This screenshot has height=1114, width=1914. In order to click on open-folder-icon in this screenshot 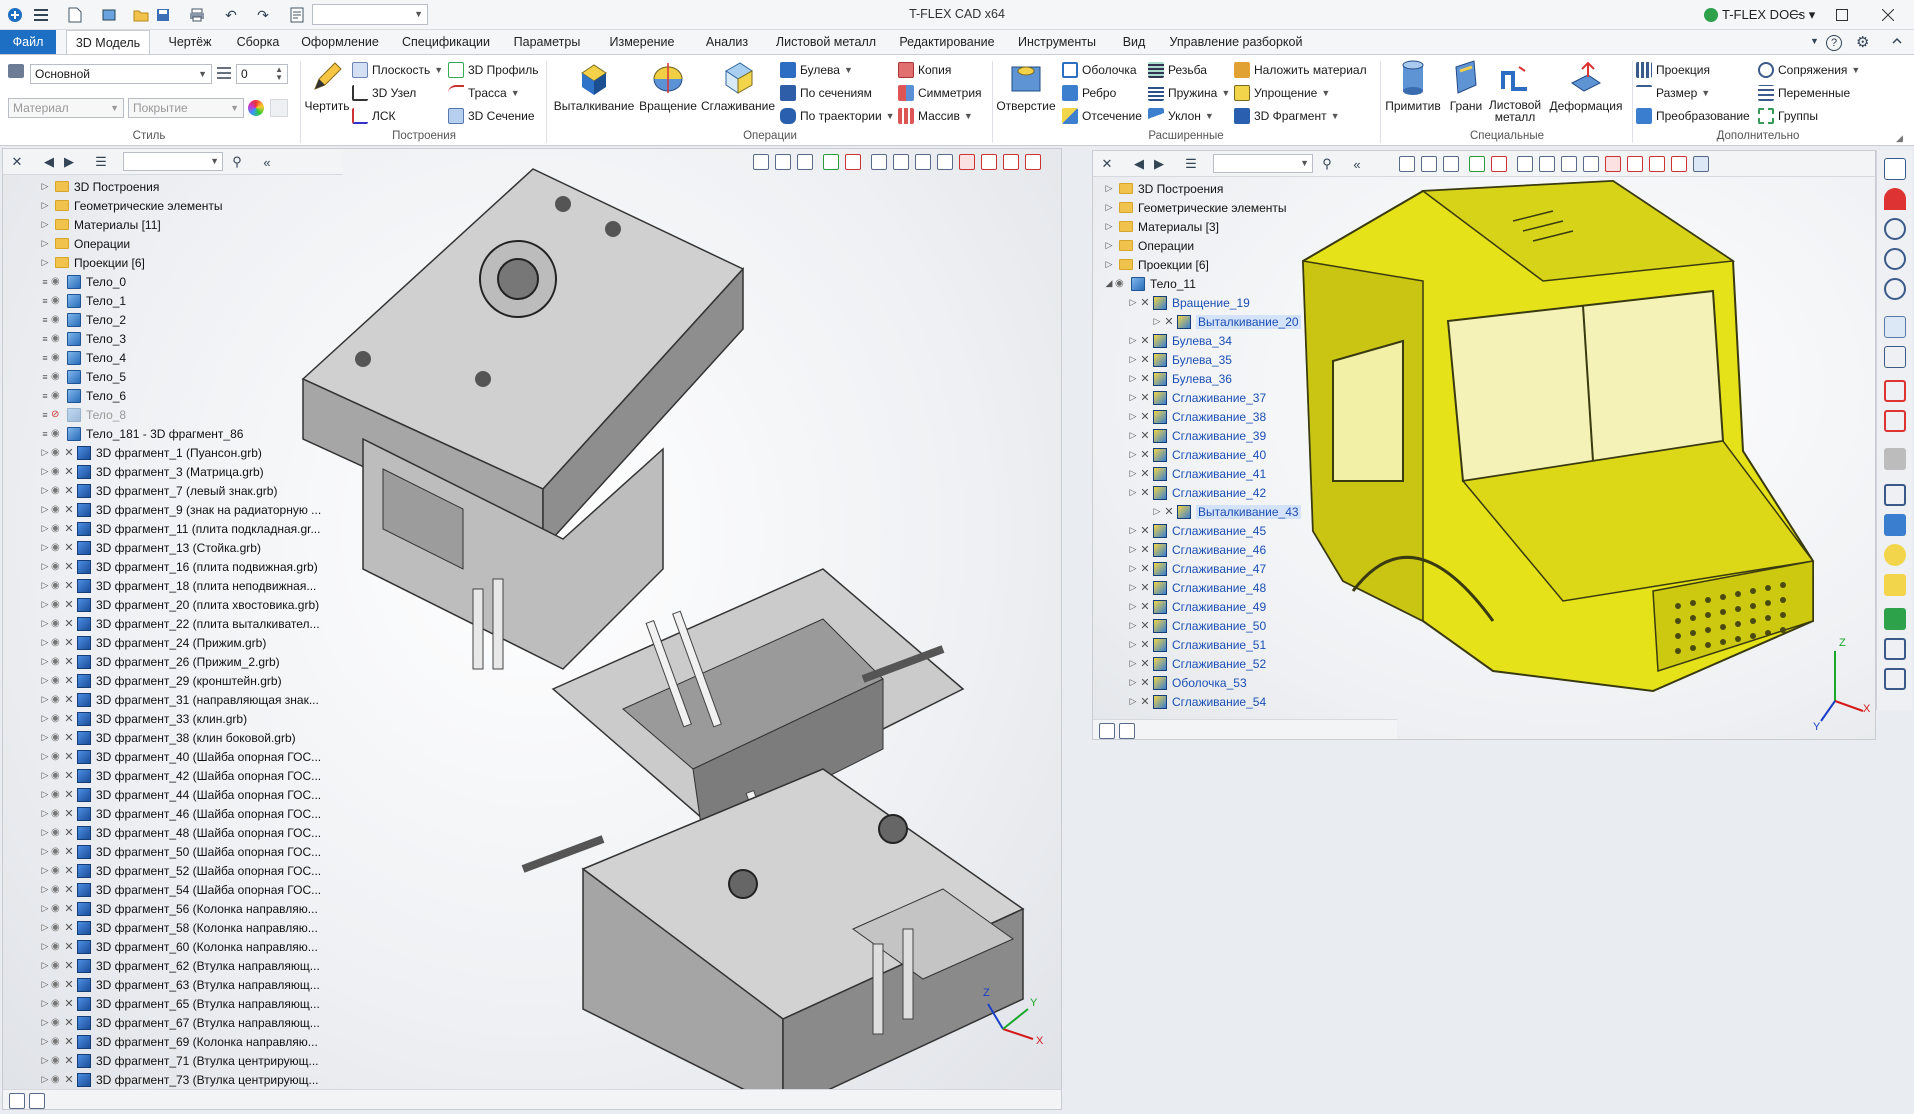, I will do `click(141, 15)`.